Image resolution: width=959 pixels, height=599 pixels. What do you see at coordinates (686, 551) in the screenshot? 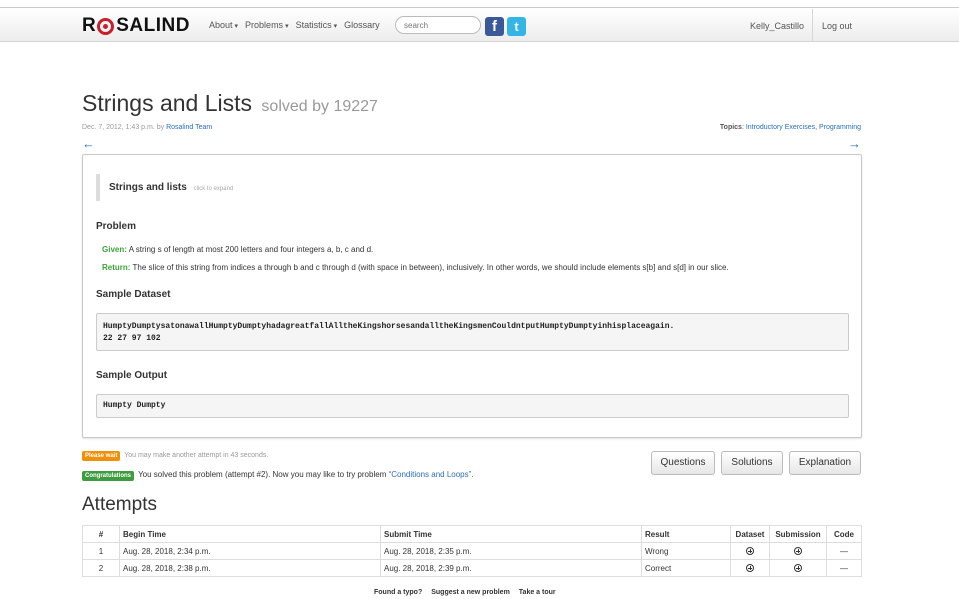
I see `result-cell: Wrong` at bounding box center [686, 551].